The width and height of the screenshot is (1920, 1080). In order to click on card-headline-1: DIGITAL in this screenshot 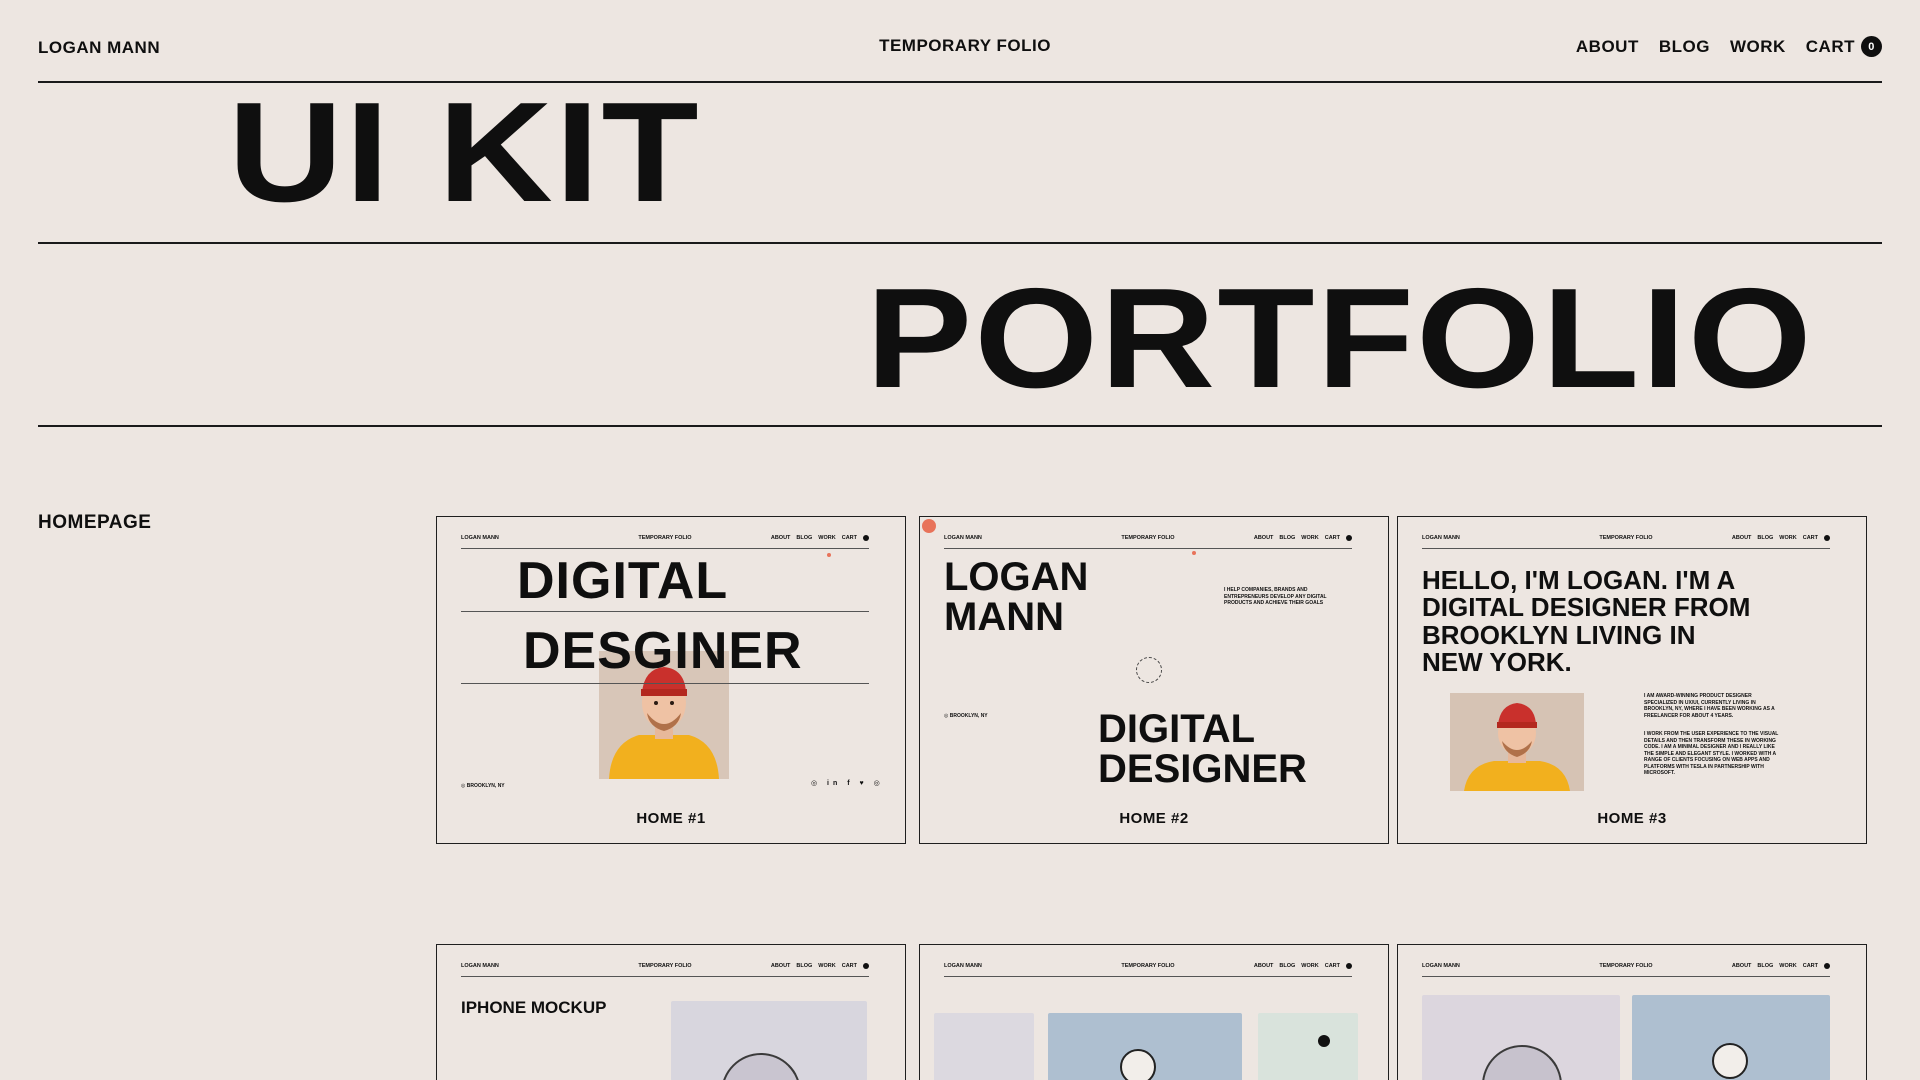, I will do `click(1177, 729)`.